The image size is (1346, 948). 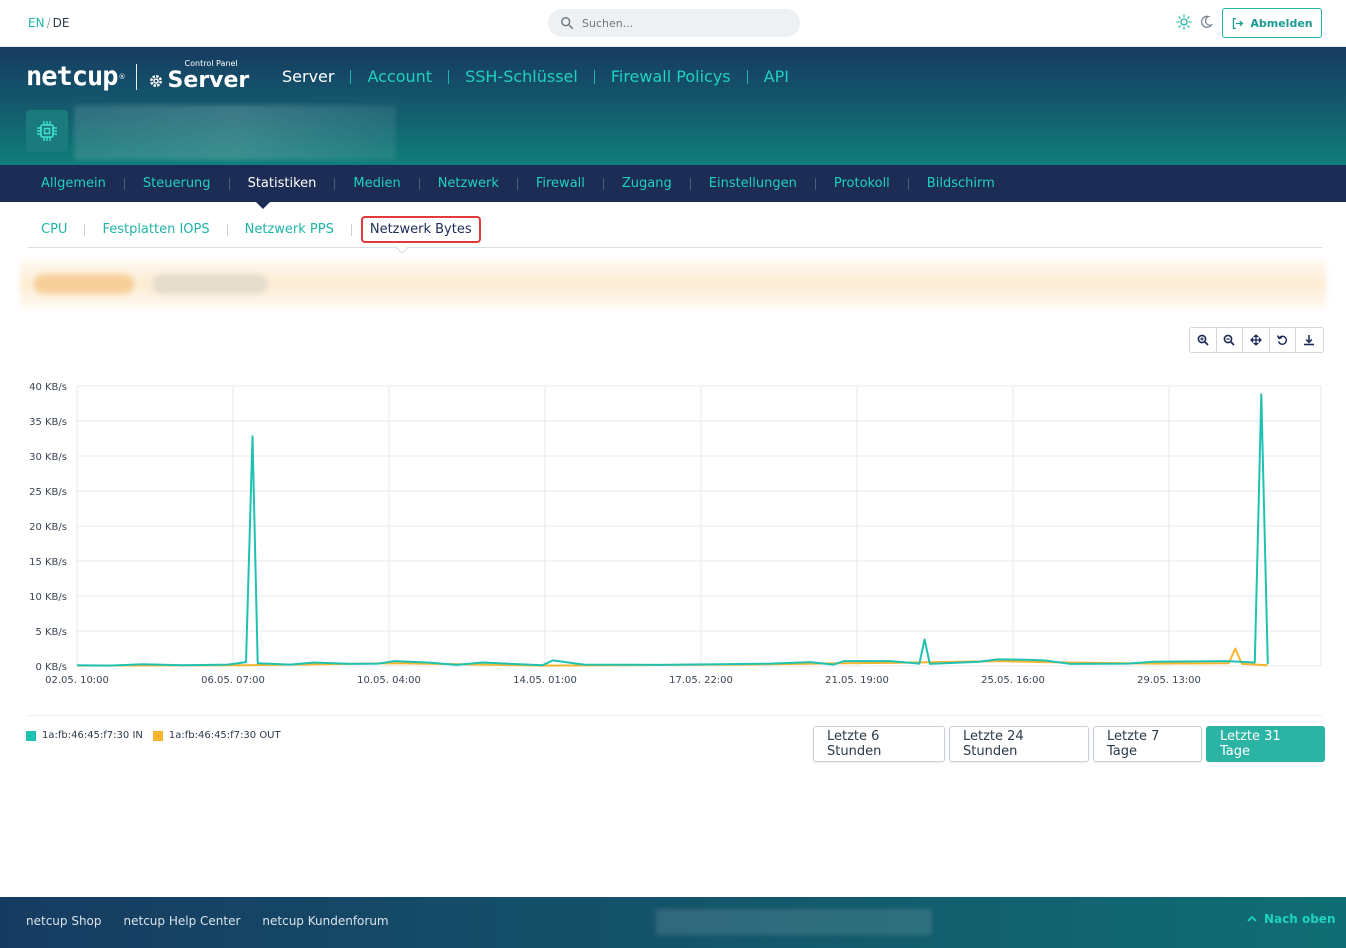 I want to click on notice-pill, so click(x=84, y=284).